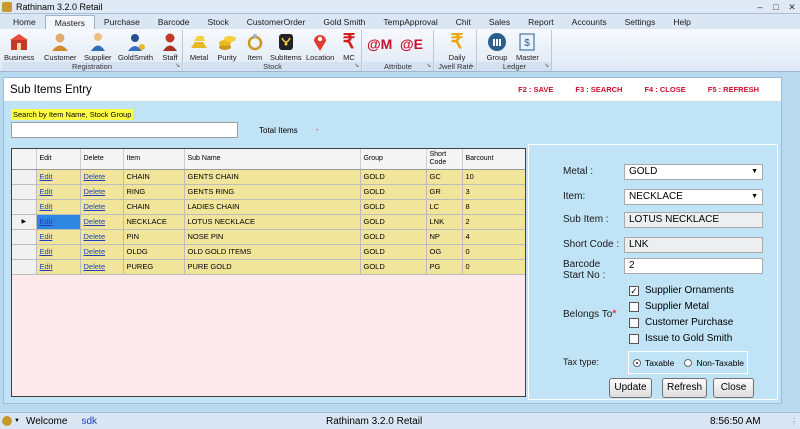 This screenshot has height=429, width=800. Describe the element at coordinates (693, 172) in the screenshot. I see `metal-select: GOLD ▼` at that location.